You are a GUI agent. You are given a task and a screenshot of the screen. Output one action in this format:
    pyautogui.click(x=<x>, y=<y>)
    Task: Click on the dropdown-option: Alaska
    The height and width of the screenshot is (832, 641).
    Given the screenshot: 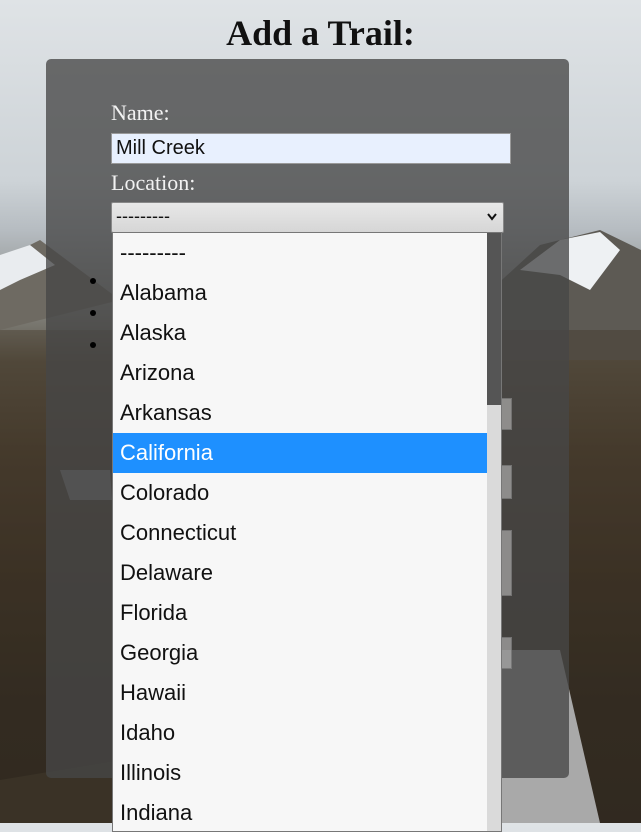 What is the action you would take?
    pyautogui.click(x=300, y=333)
    